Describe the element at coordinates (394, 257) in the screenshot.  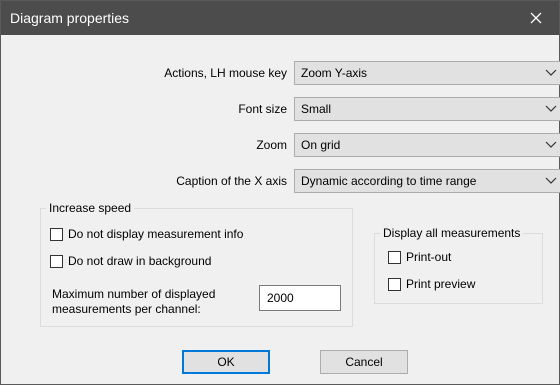
I see `checkbox-print-out` at that location.